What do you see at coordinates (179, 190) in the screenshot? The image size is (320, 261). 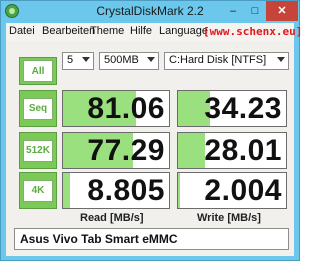 I see `4k-write-bar` at bounding box center [179, 190].